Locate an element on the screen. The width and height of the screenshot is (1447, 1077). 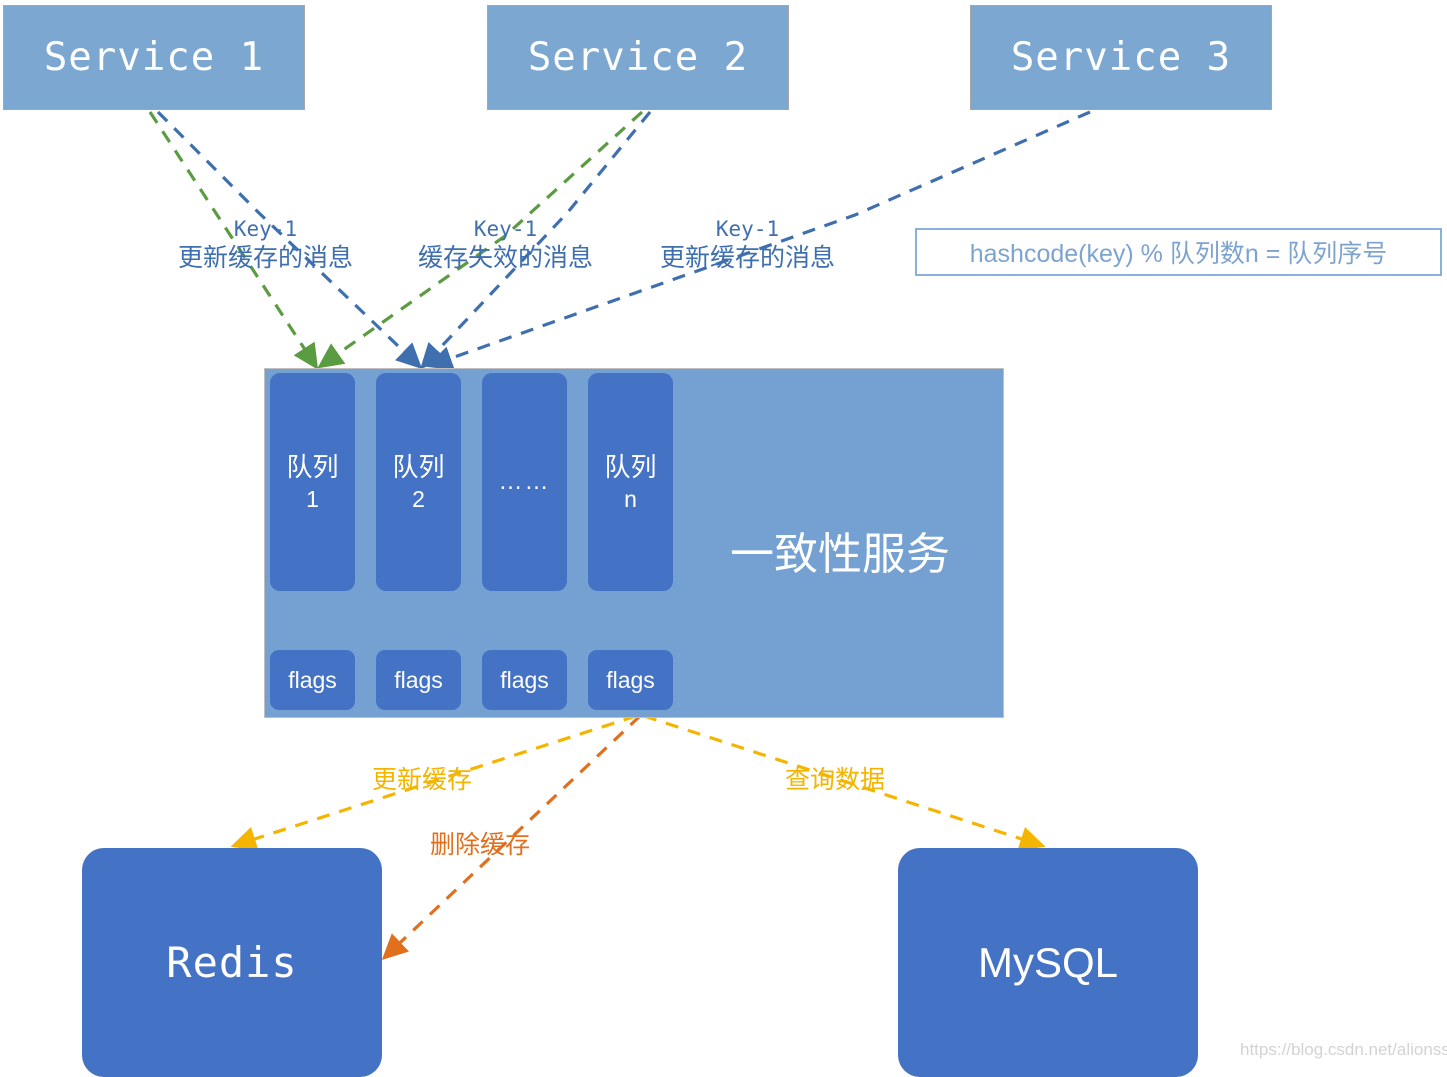
queue-box-n-index: n is located at coordinates (630, 498).